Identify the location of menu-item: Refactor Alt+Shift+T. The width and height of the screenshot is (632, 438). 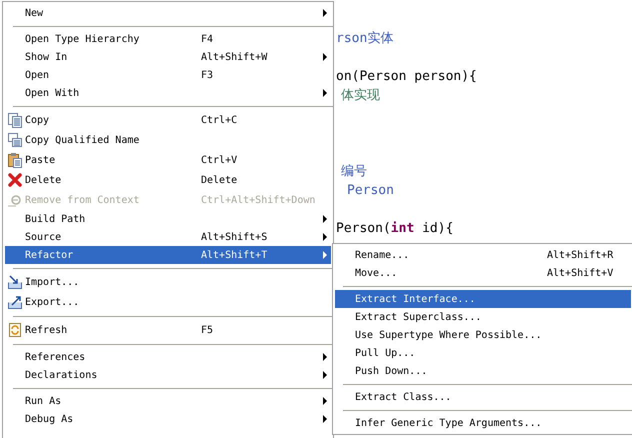
(168, 255).